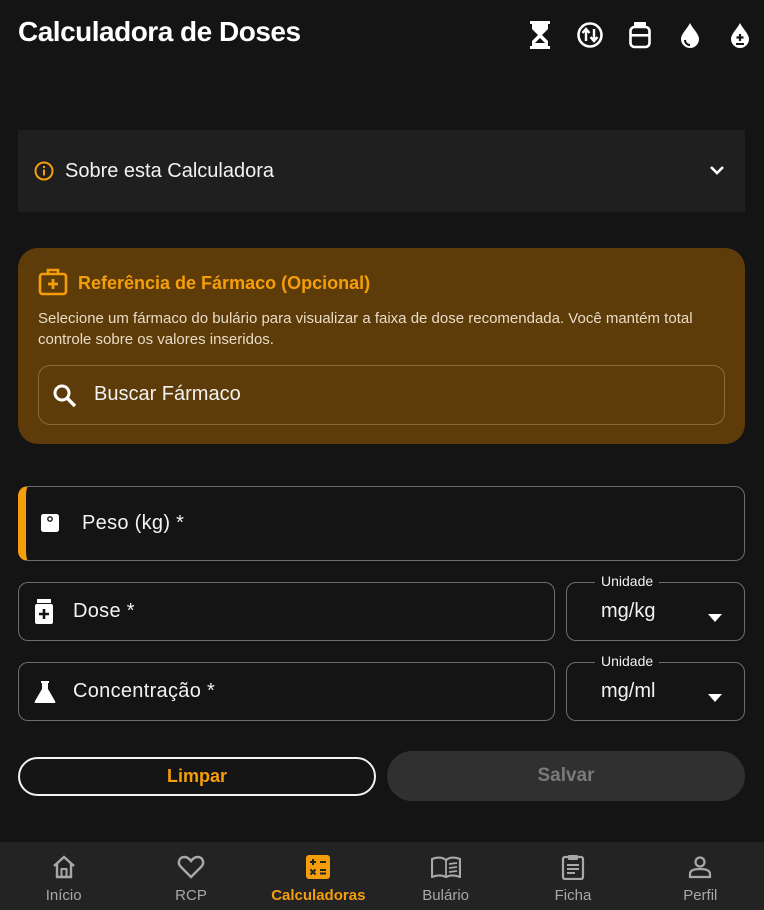 The width and height of the screenshot is (764, 910). What do you see at coordinates (540, 35) in the screenshot?
I see `hourglass-icon` at bounding box center [540, 35].